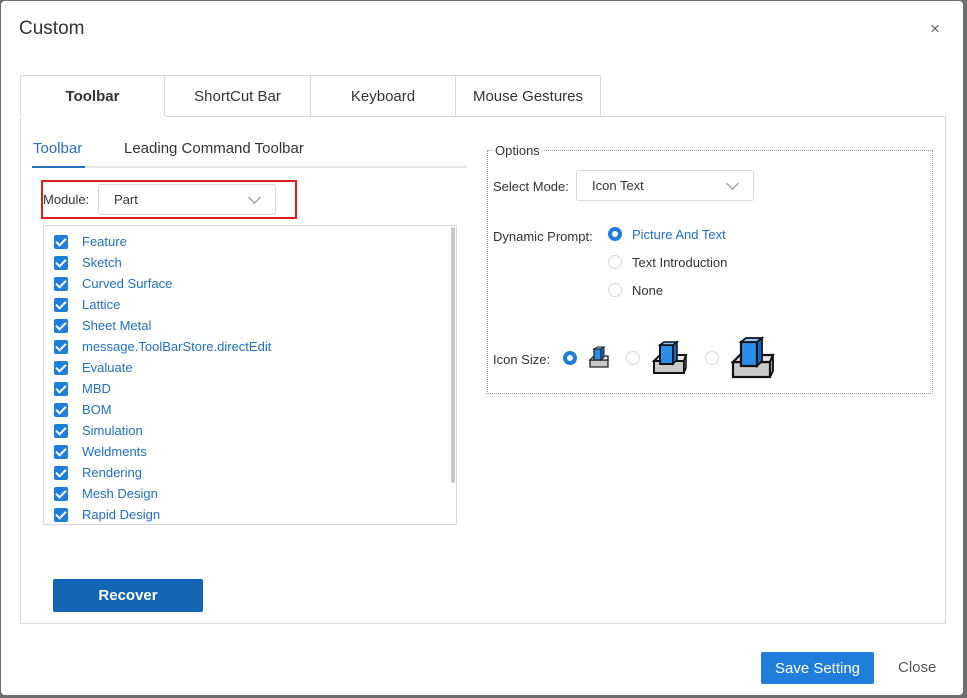 Image resolution: width=967 pixels, height=698 pixels. I want to click on list-item-rendering: Rendering, so click(98, 472).